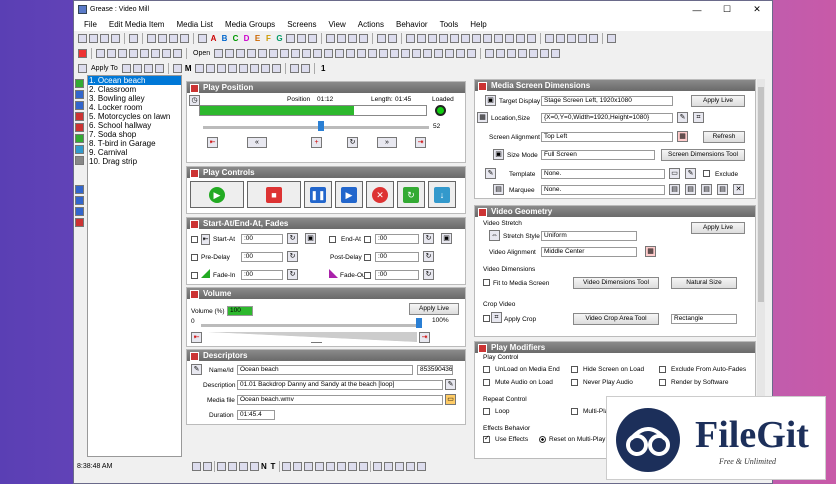 This screenshot has height=484, width=836. I want to click on slider-14-icon, so click(362, 53).